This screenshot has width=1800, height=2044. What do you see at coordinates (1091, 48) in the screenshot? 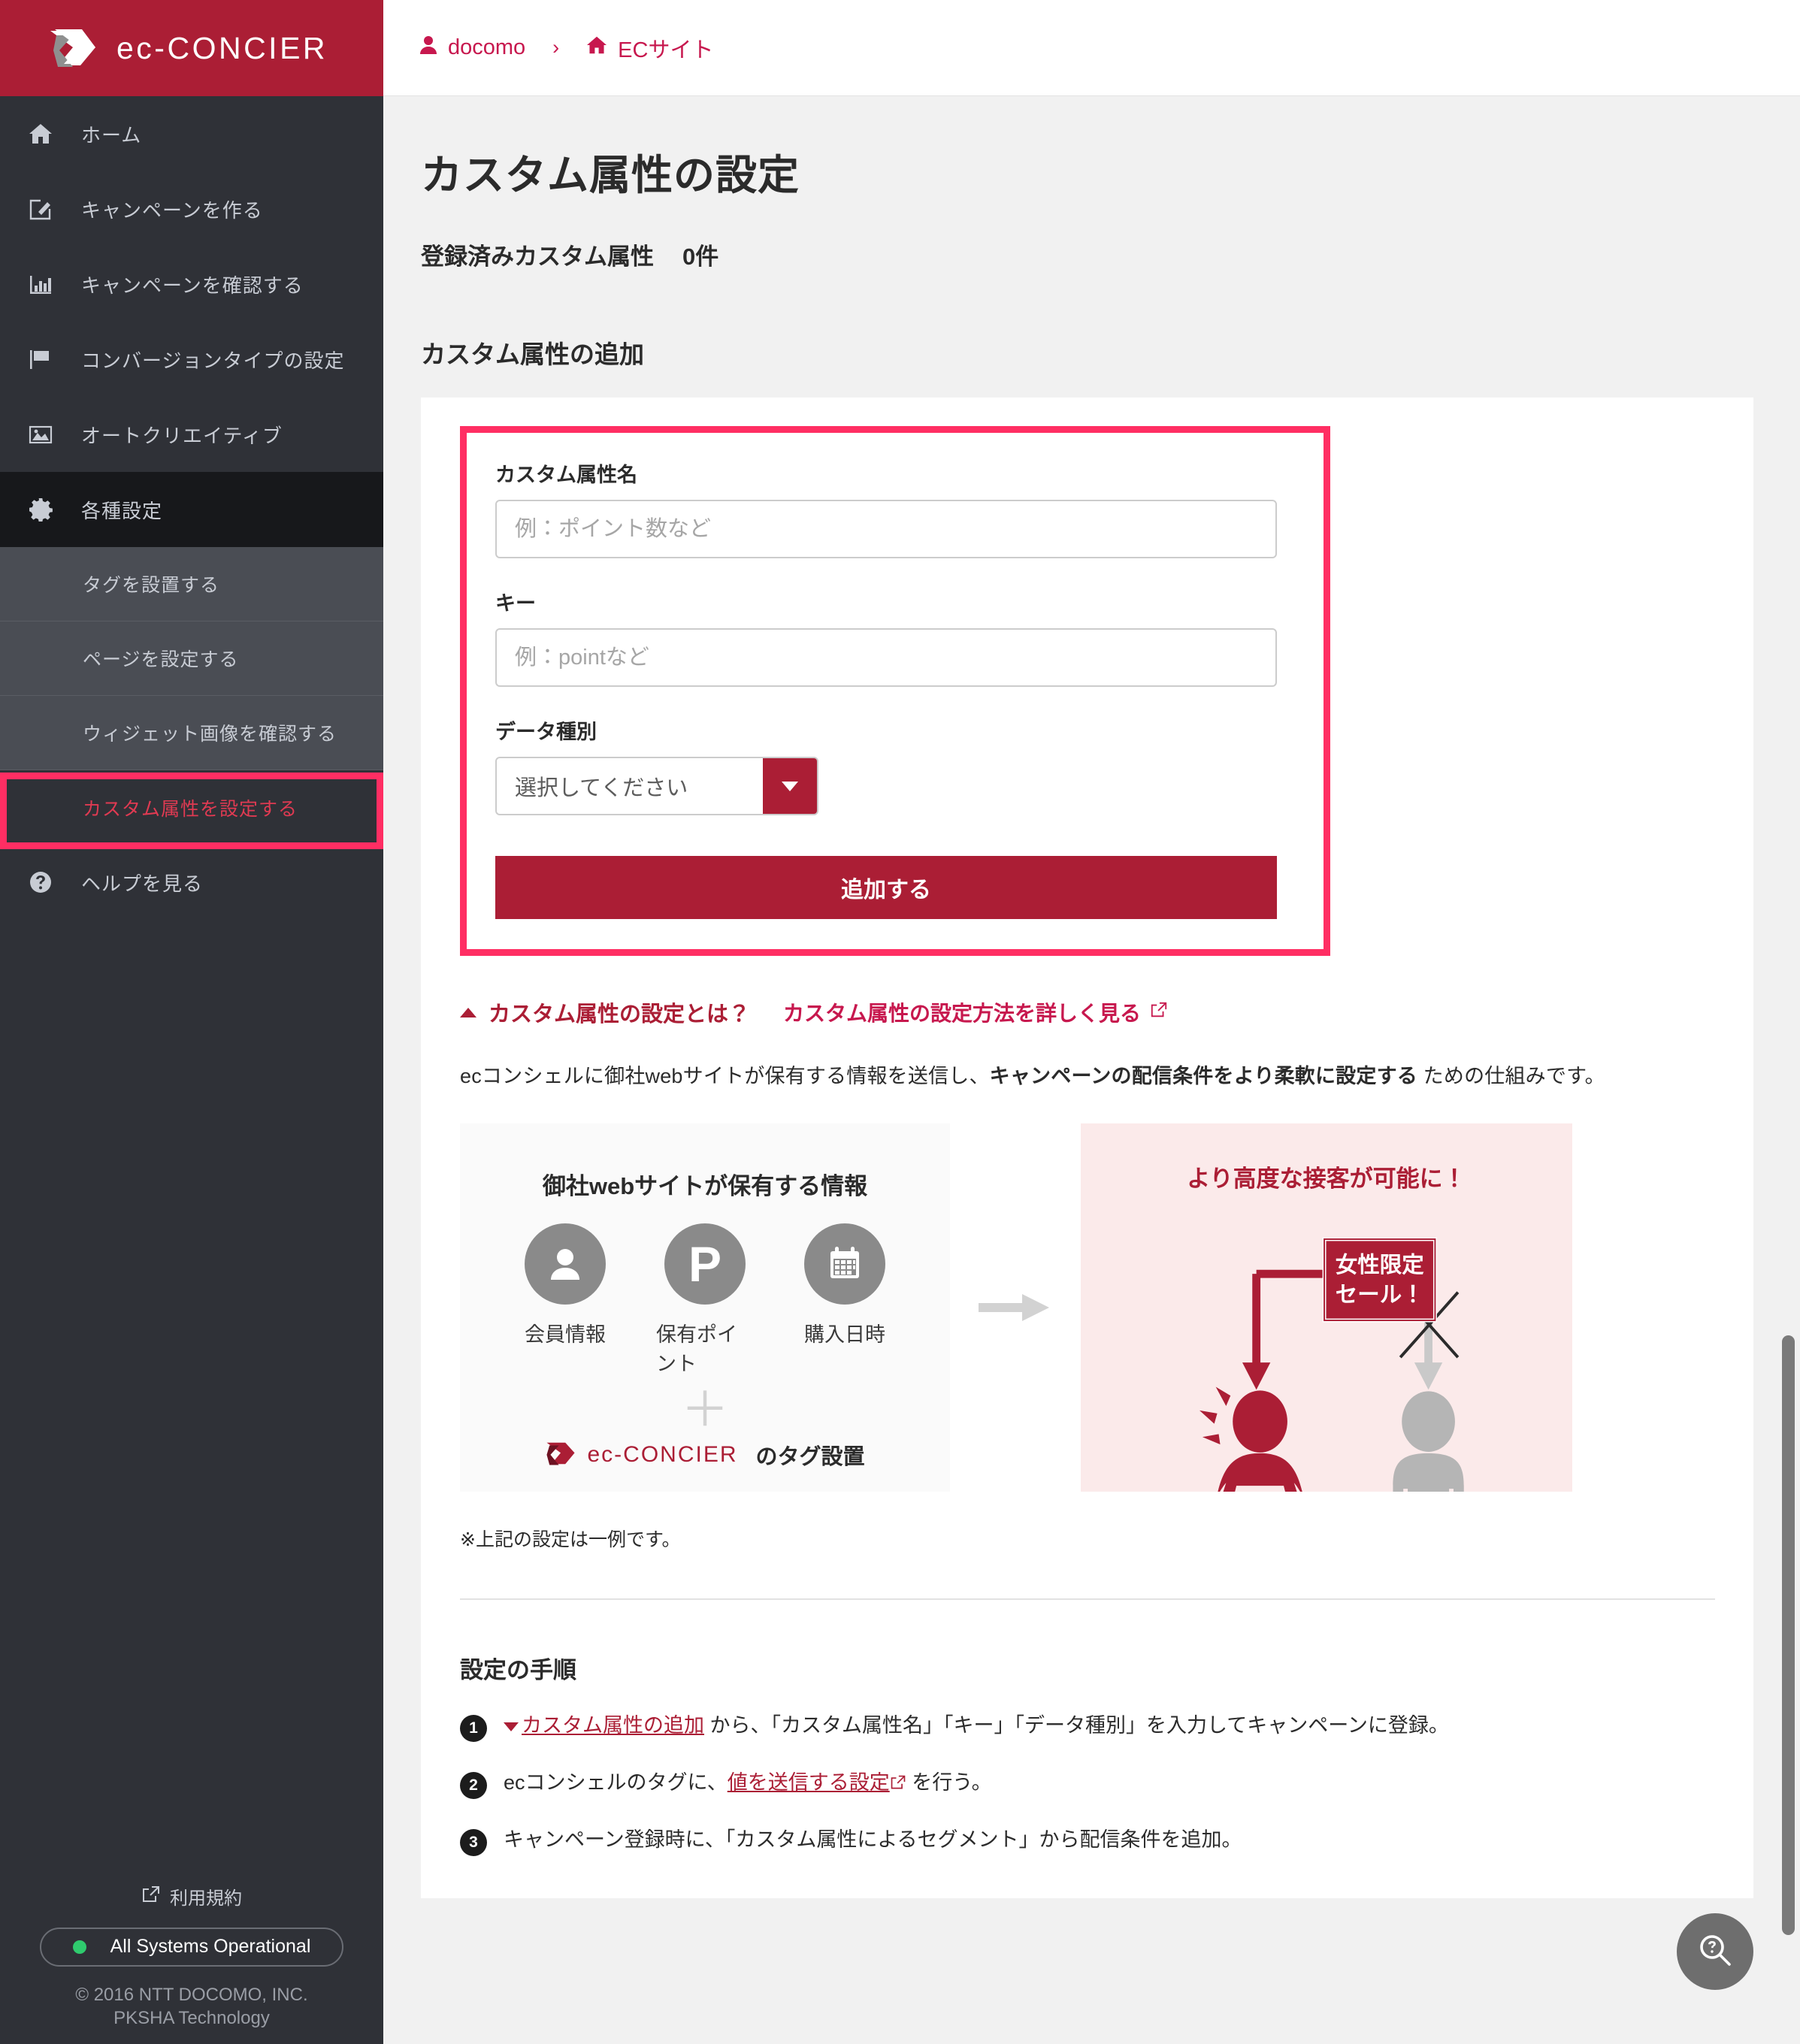
I see `topbar: docomo › ECサイト` at bounding box center [1091, 48].